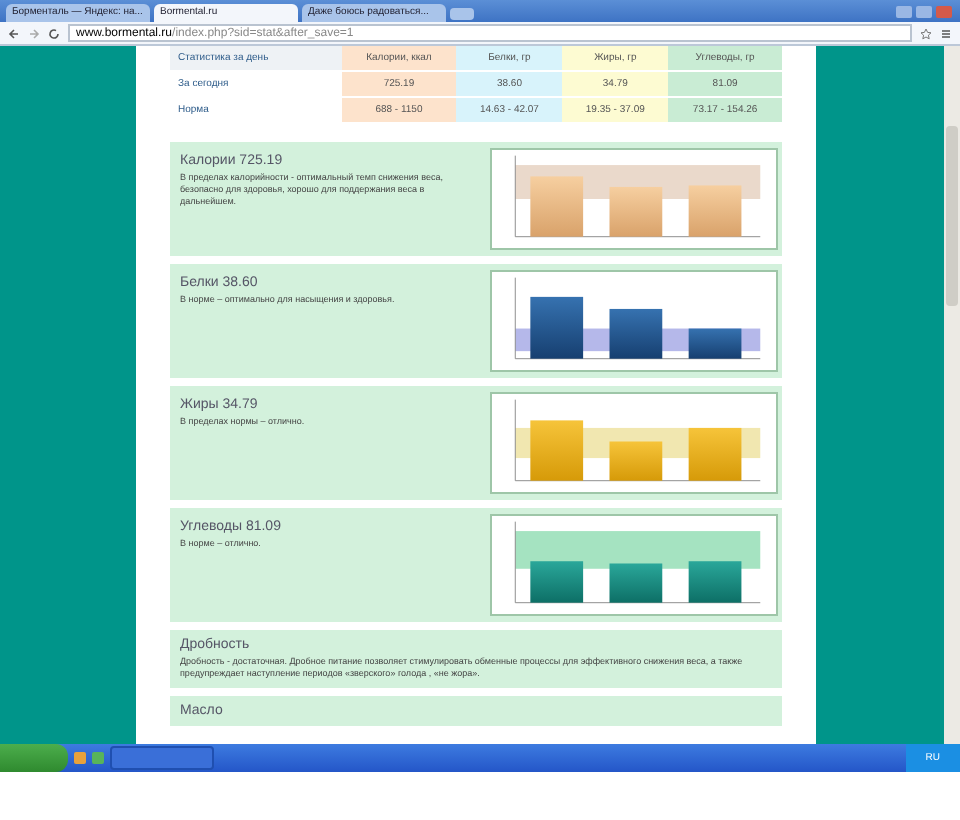  I want to click on reload-icon, so click(54, 33).